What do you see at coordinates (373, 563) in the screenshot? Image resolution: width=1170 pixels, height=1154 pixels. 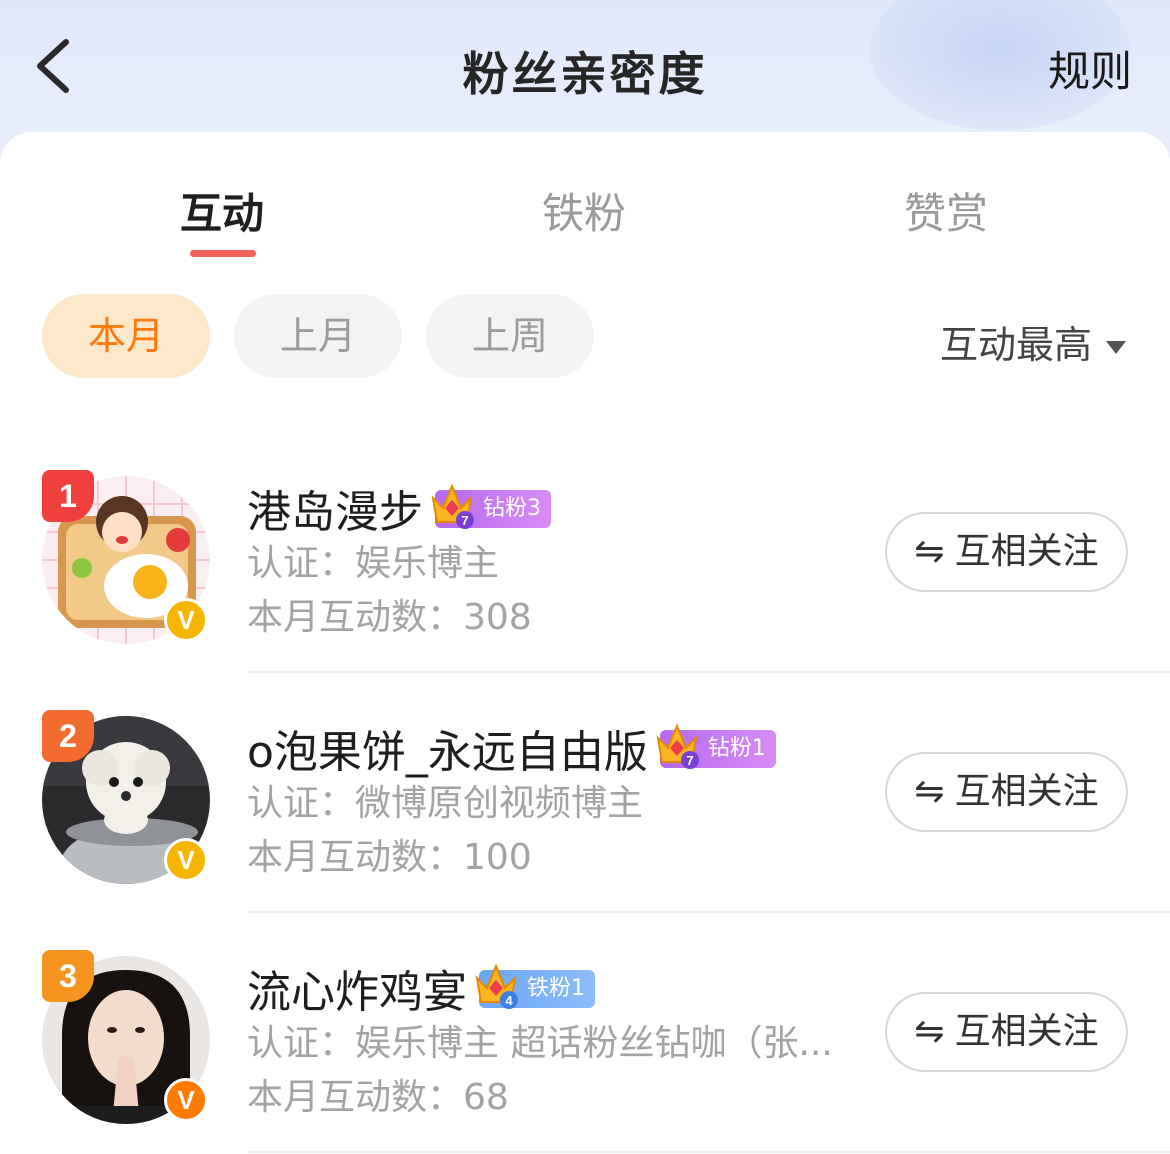 I see `certification-text: 认证：娱乐博主` at bounding box center [373, 563].